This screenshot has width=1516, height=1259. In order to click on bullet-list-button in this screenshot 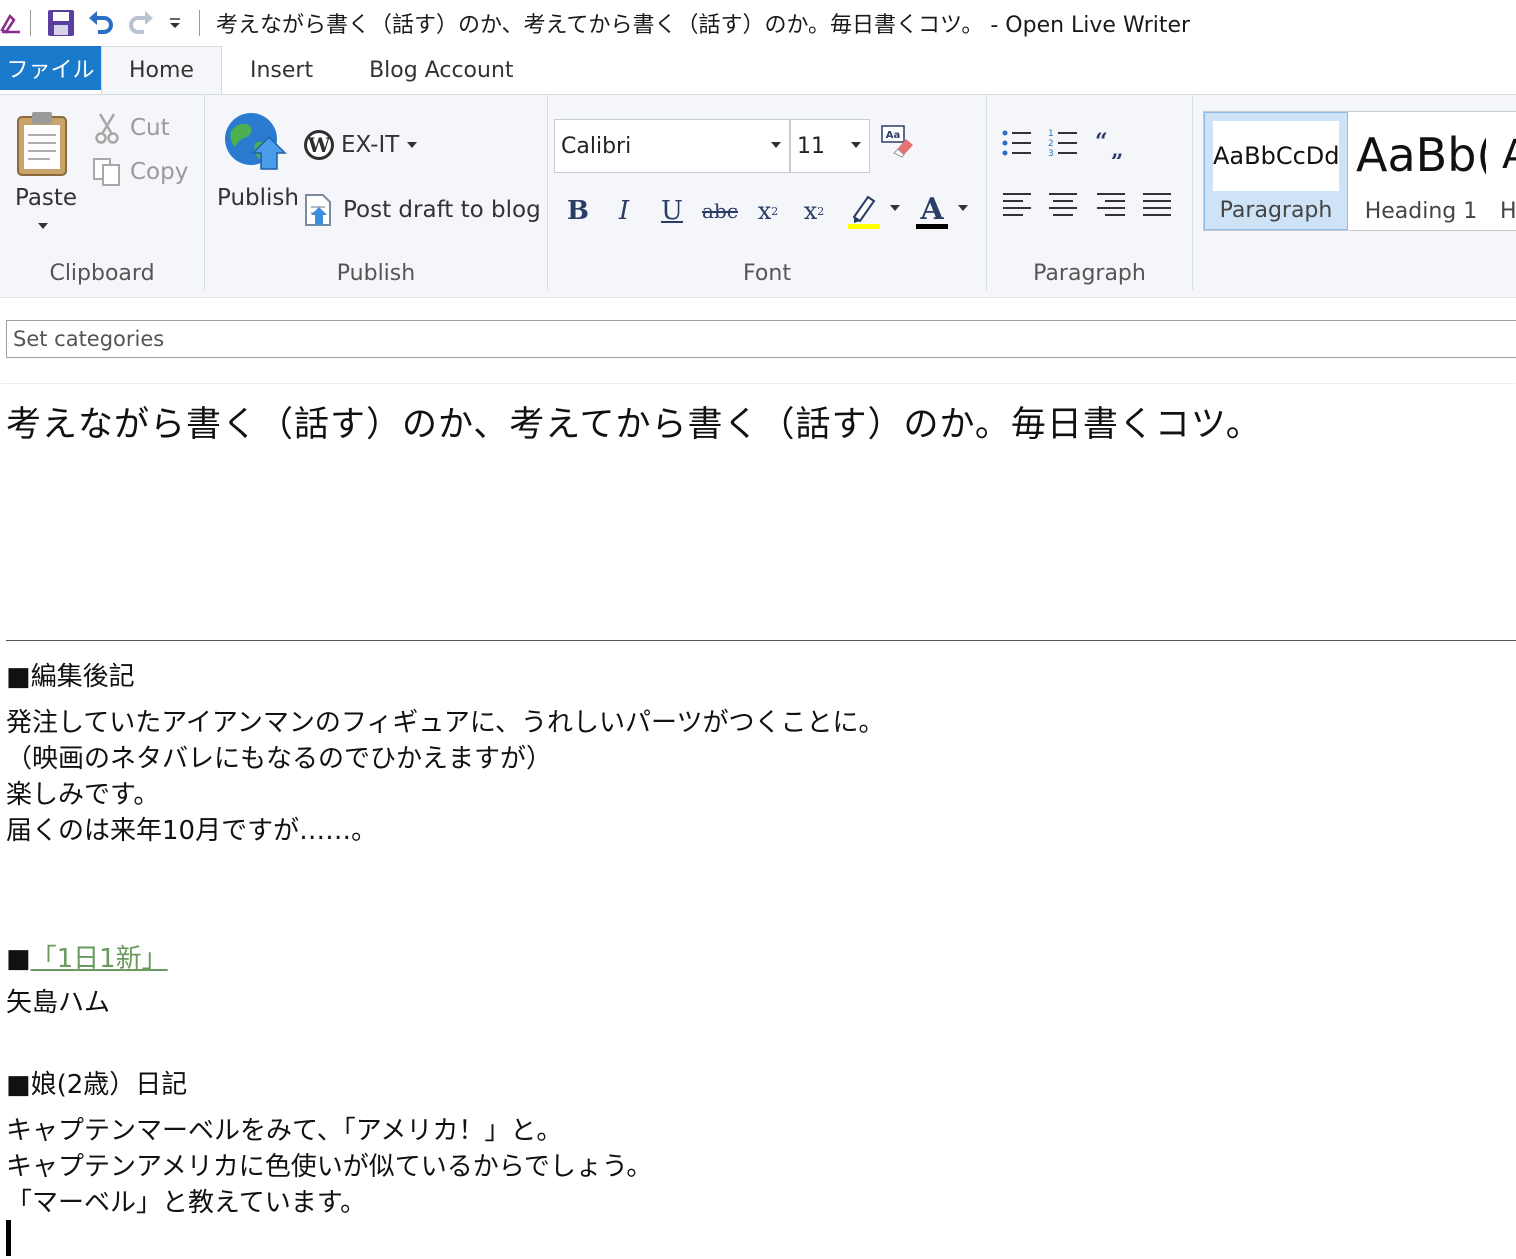, I will do `click(1018, 144)`.